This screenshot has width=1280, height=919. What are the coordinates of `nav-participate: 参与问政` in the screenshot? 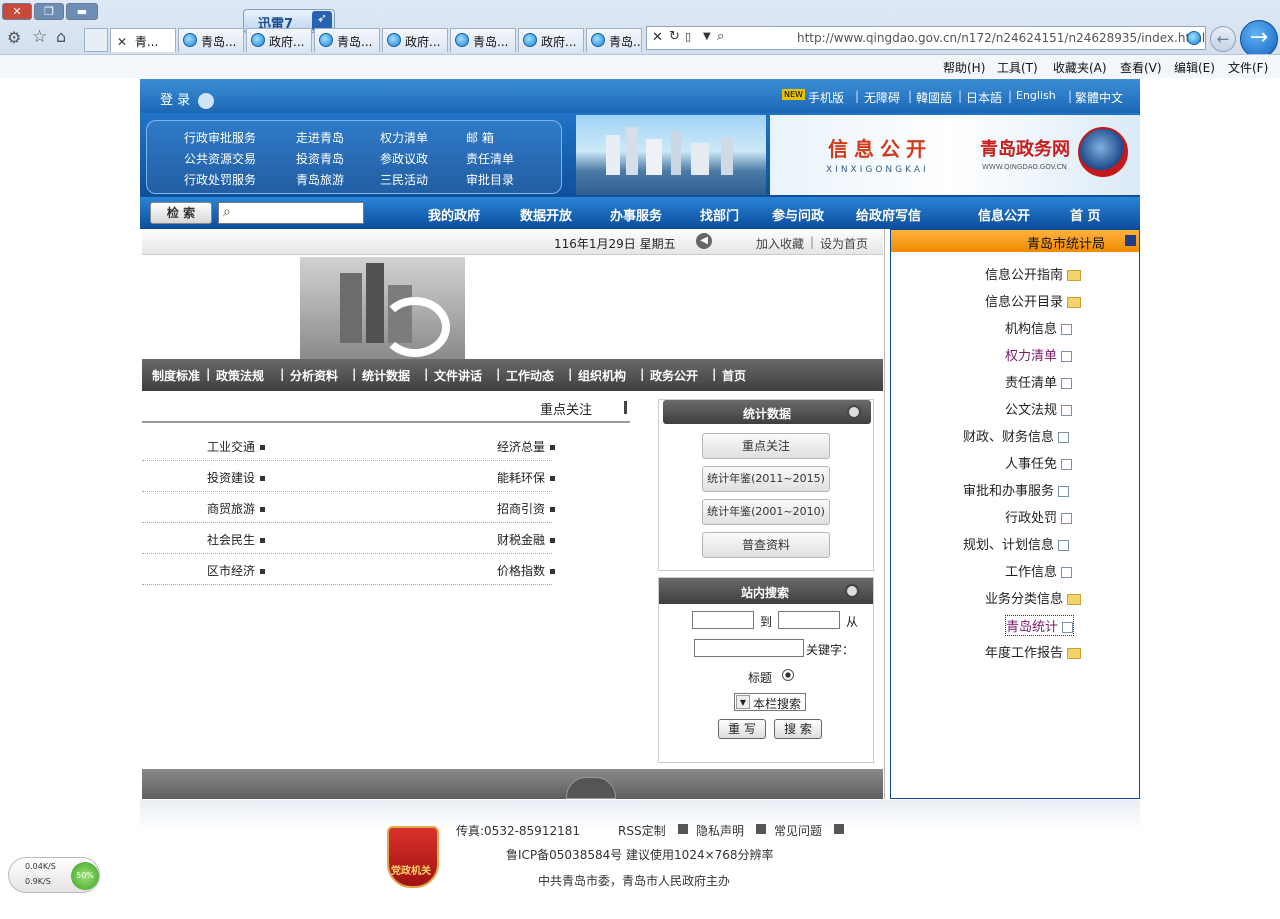 It's located at (798, 214).